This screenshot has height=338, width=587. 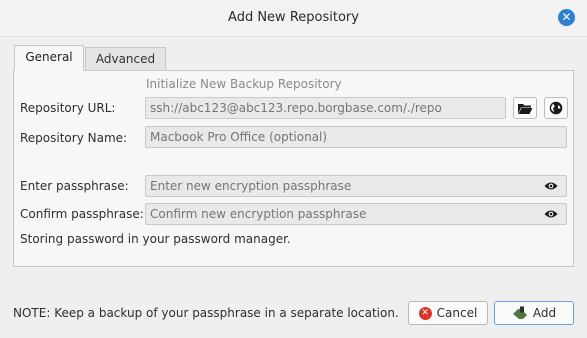 What do you see at coordinates (68, 108) in the screenshot?
I see `repo-url-label: Repository URL:` at bounding box center [68, 108].